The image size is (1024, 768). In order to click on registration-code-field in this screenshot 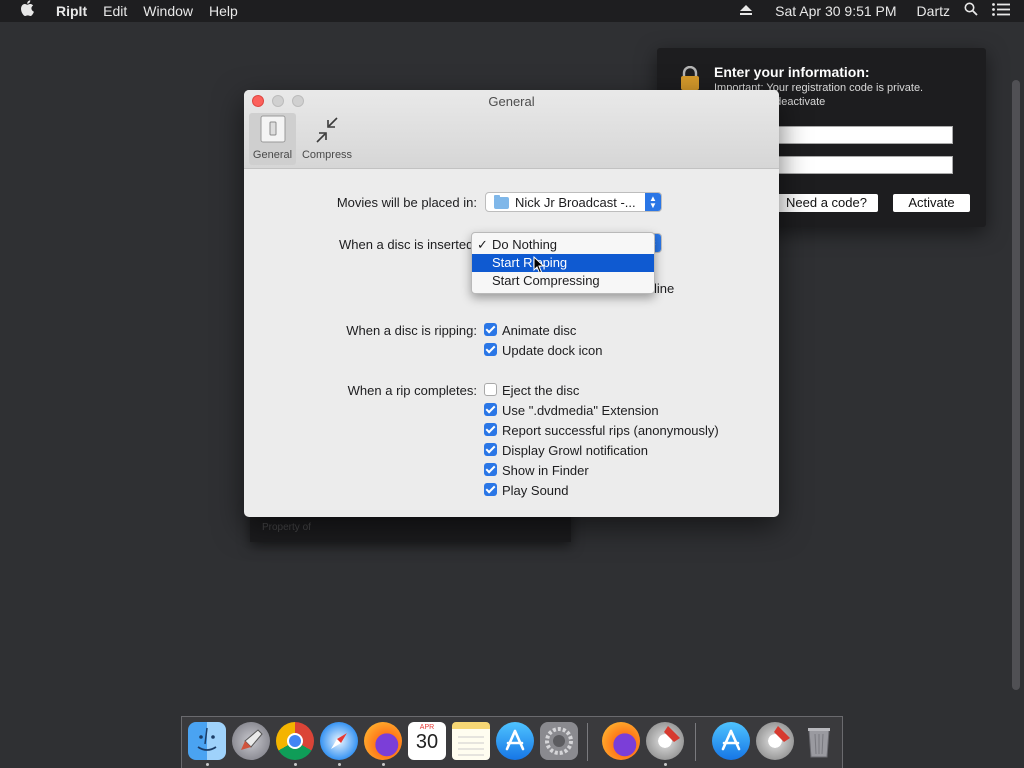, I will do `click(864, 165)`.